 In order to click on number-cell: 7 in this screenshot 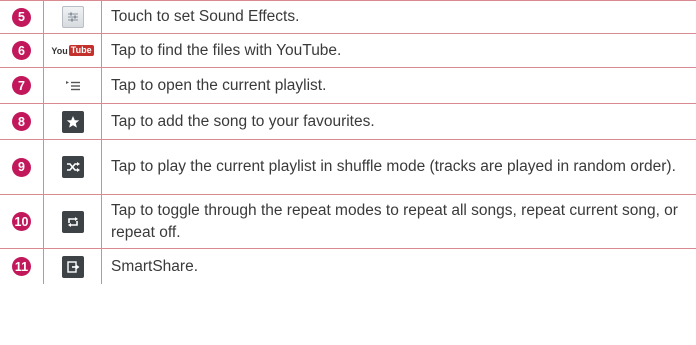, I will do `click(22, 85)`.